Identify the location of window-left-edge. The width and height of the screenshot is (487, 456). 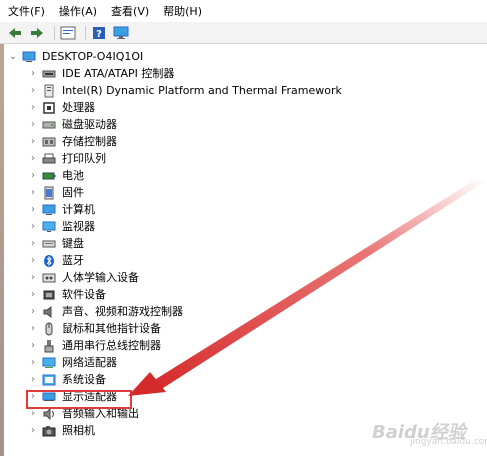
(2, 250).